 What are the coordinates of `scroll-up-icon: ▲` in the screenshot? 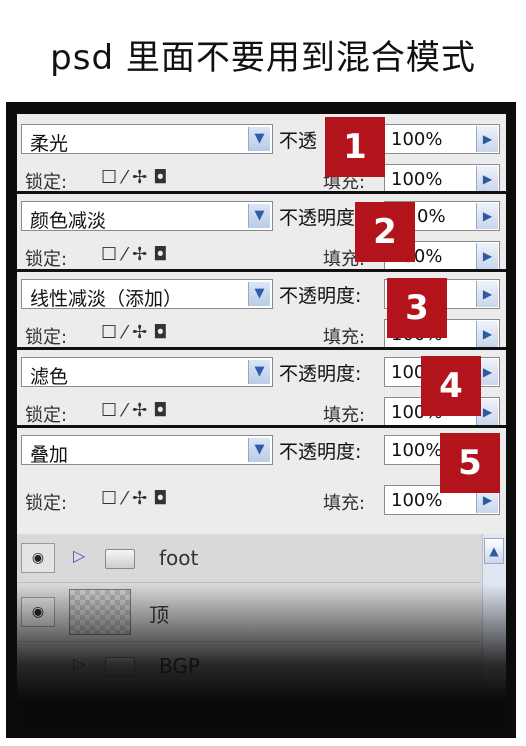 It's located at (494, 551).